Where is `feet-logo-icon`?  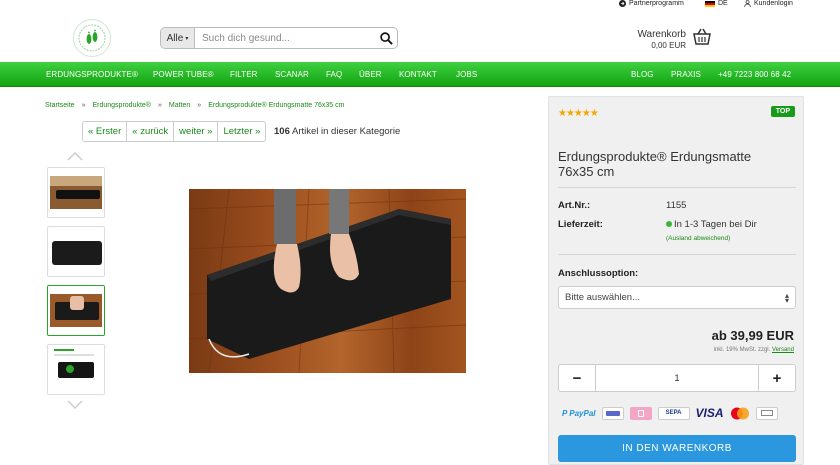 feet-logo-icon is located at coordinates (92, 38).